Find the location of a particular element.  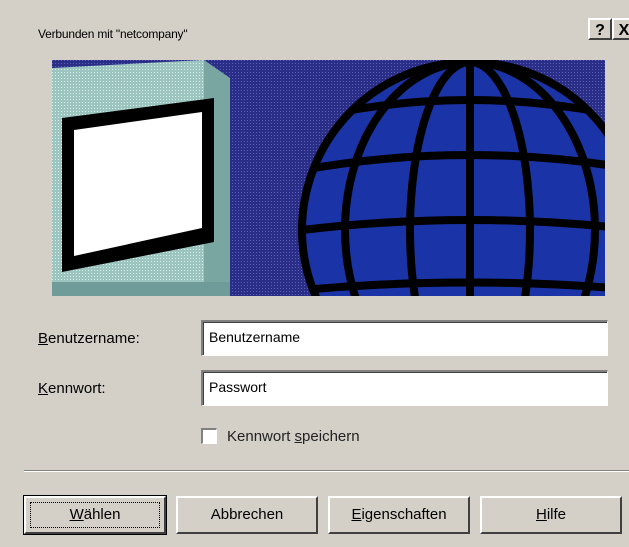

save-password-label: Kennwort speichern is located at coordinates (293, 436).